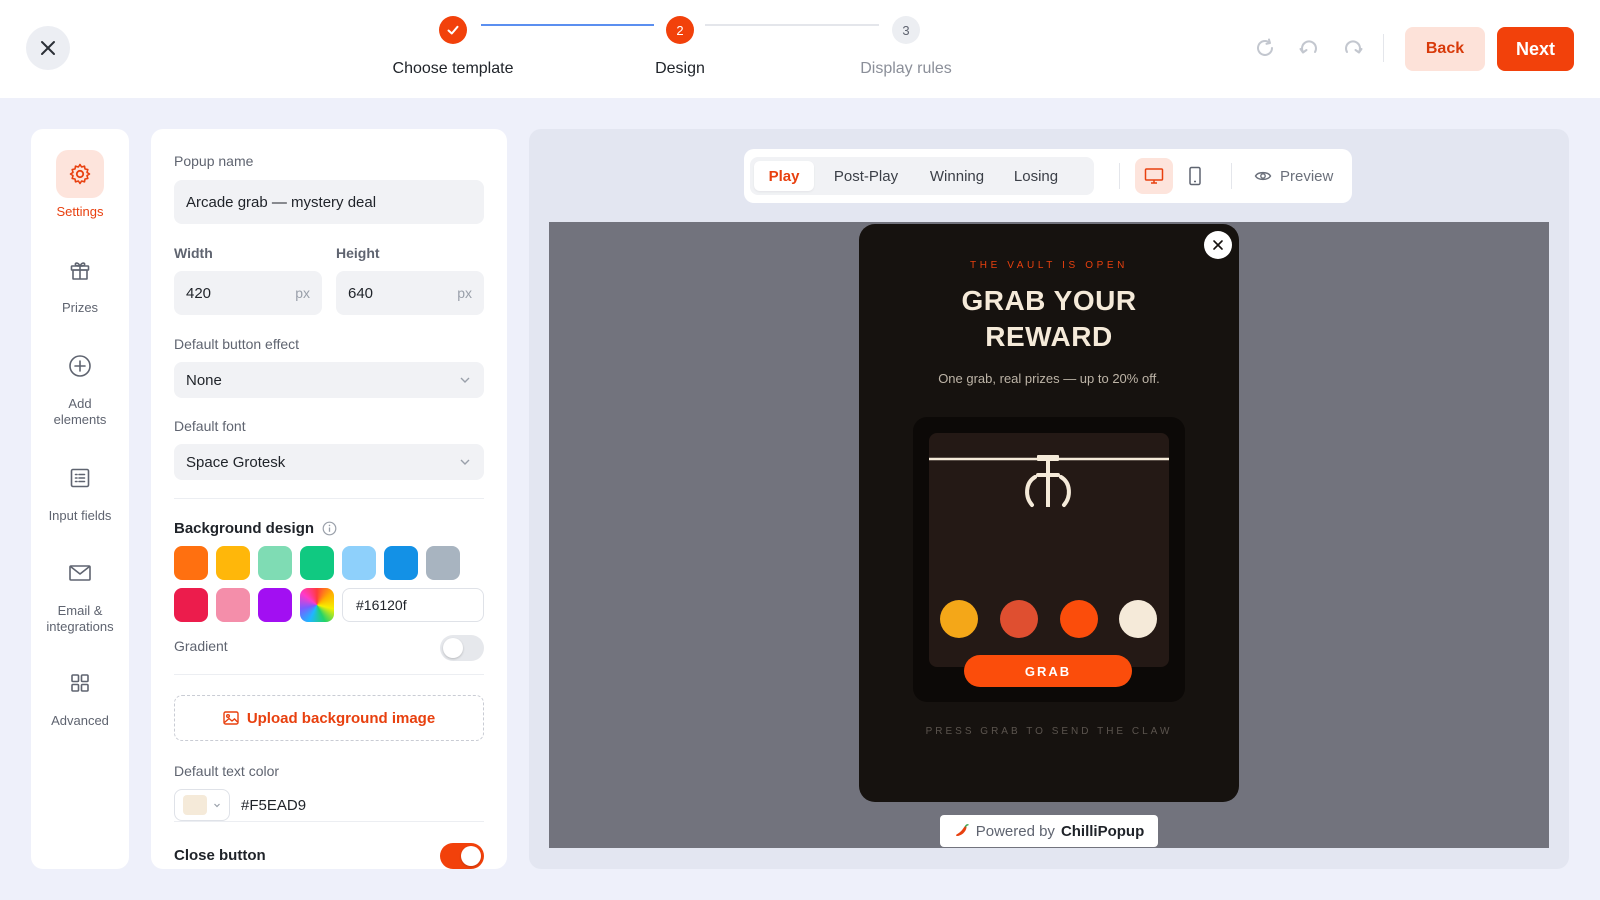  Describe the element at coordinates (906, 30) in the screenshot. I see `step-number: 3` at that location.